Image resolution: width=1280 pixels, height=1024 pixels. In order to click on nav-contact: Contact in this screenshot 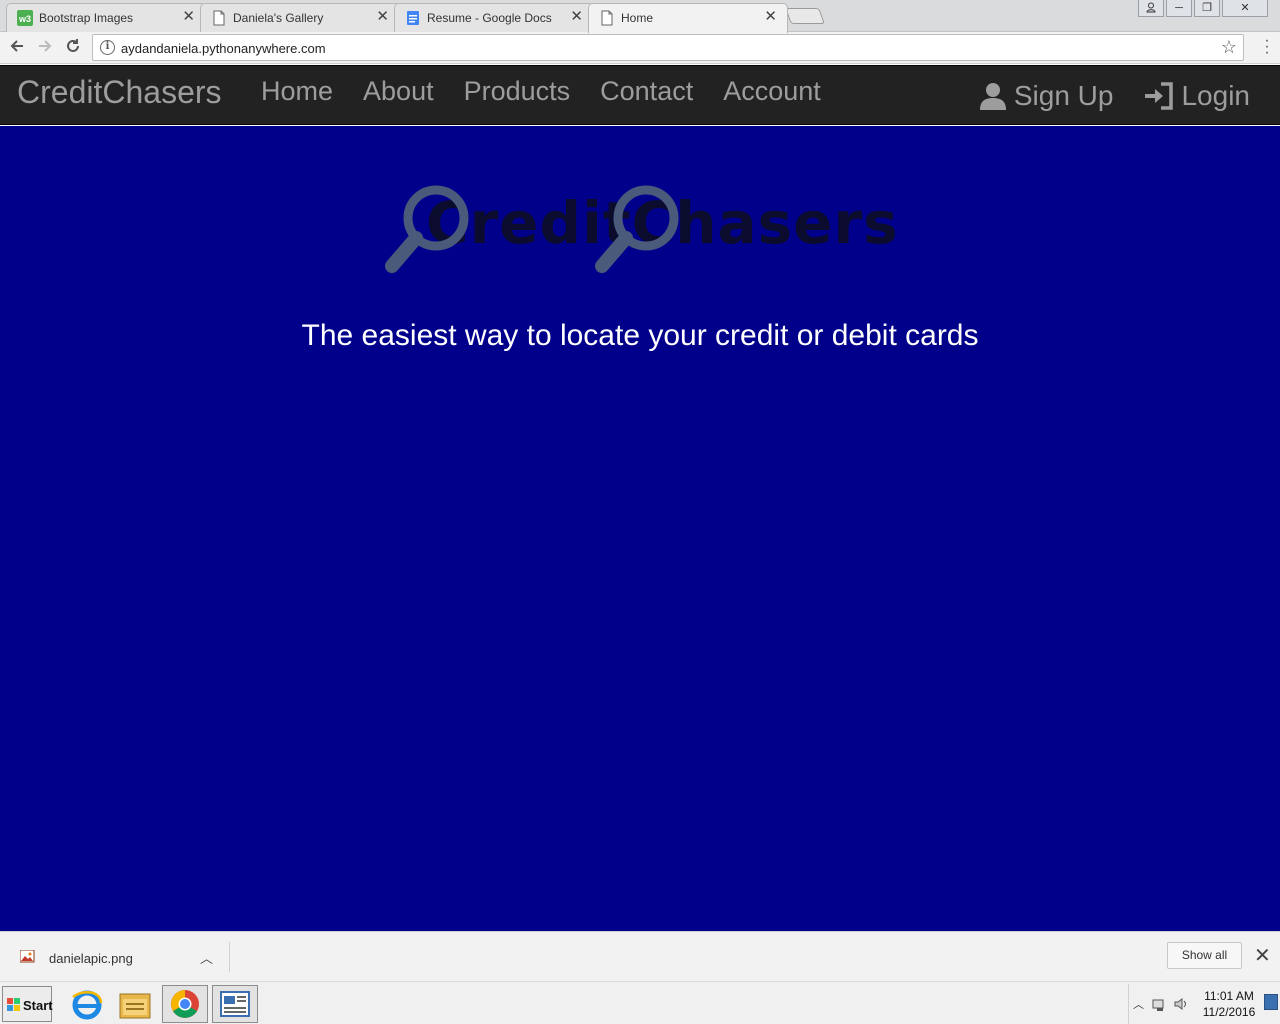, I will do `click(646, 91)`.